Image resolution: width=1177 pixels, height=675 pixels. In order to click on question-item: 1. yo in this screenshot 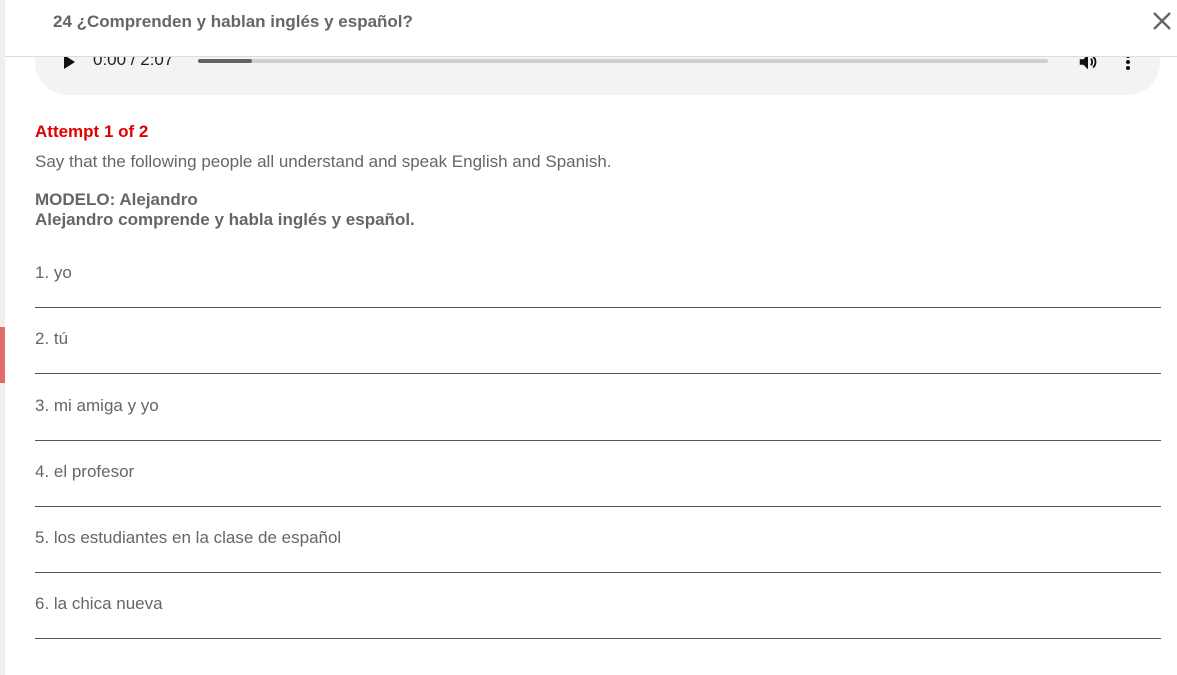, I will do `click(598, 291)`.